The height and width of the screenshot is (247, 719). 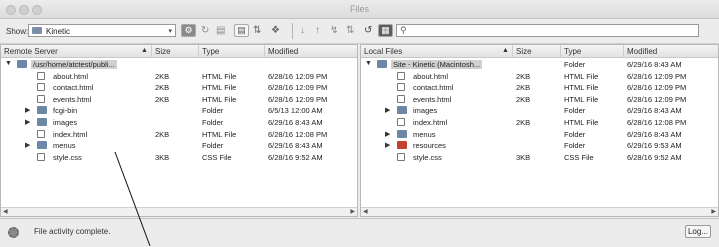 I want to click on column-header-name: Remote Server, so click(x=31, y=51).